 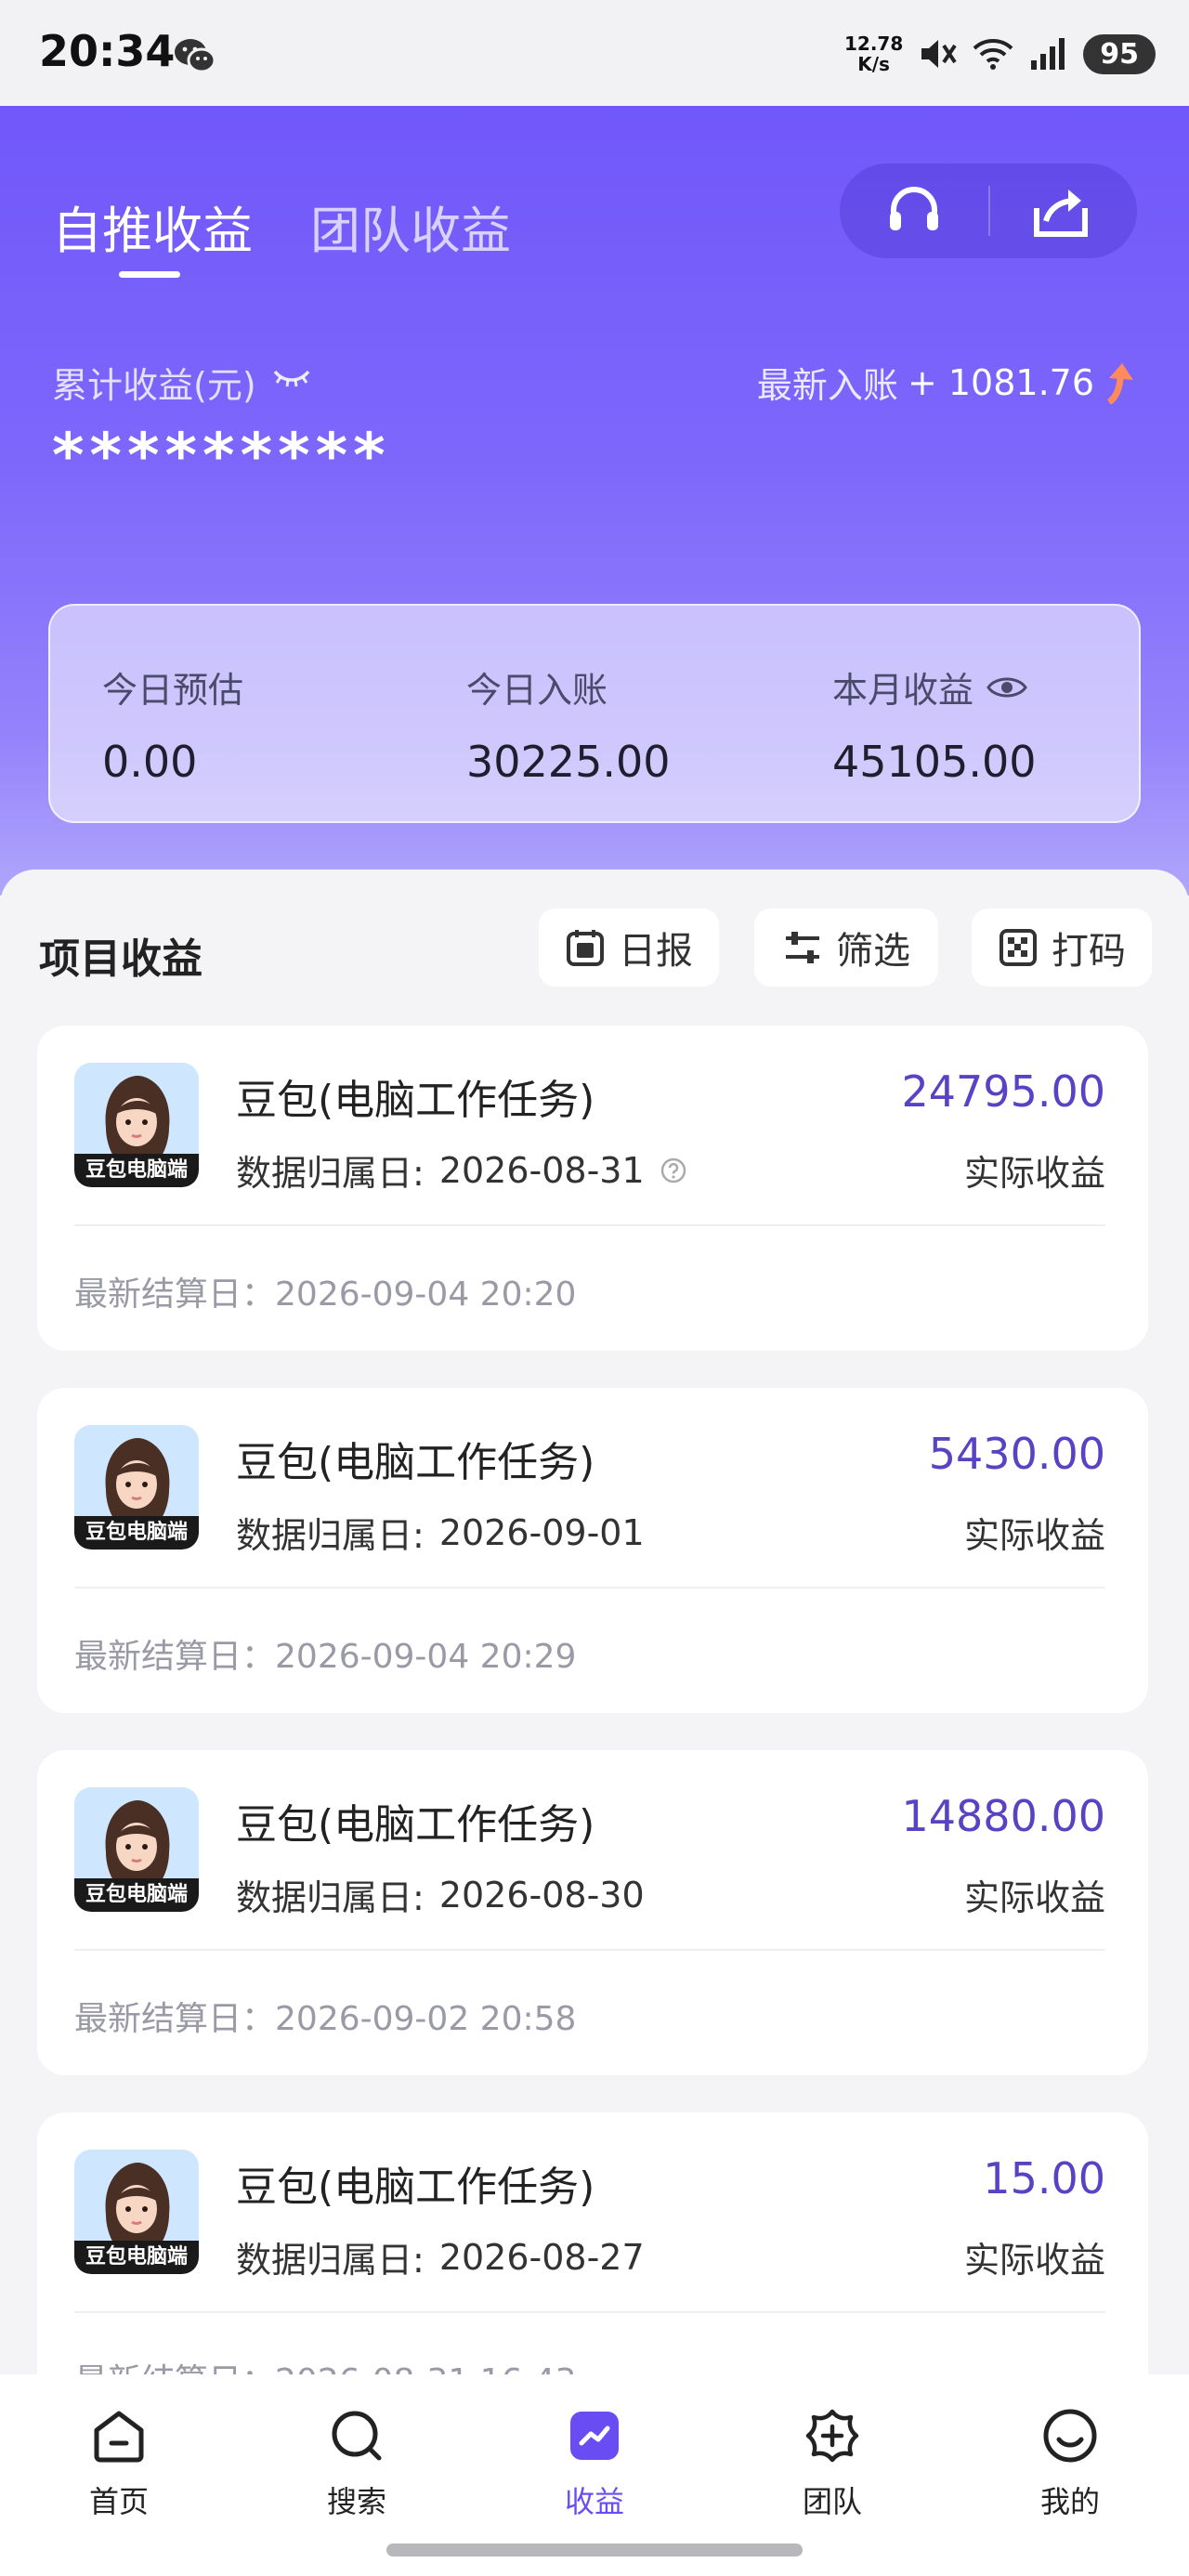 What do you see at coordinates (1069, 2501) in the screenshot?
I see `nav-label: 我的` at bounding box center [1069, 2501].